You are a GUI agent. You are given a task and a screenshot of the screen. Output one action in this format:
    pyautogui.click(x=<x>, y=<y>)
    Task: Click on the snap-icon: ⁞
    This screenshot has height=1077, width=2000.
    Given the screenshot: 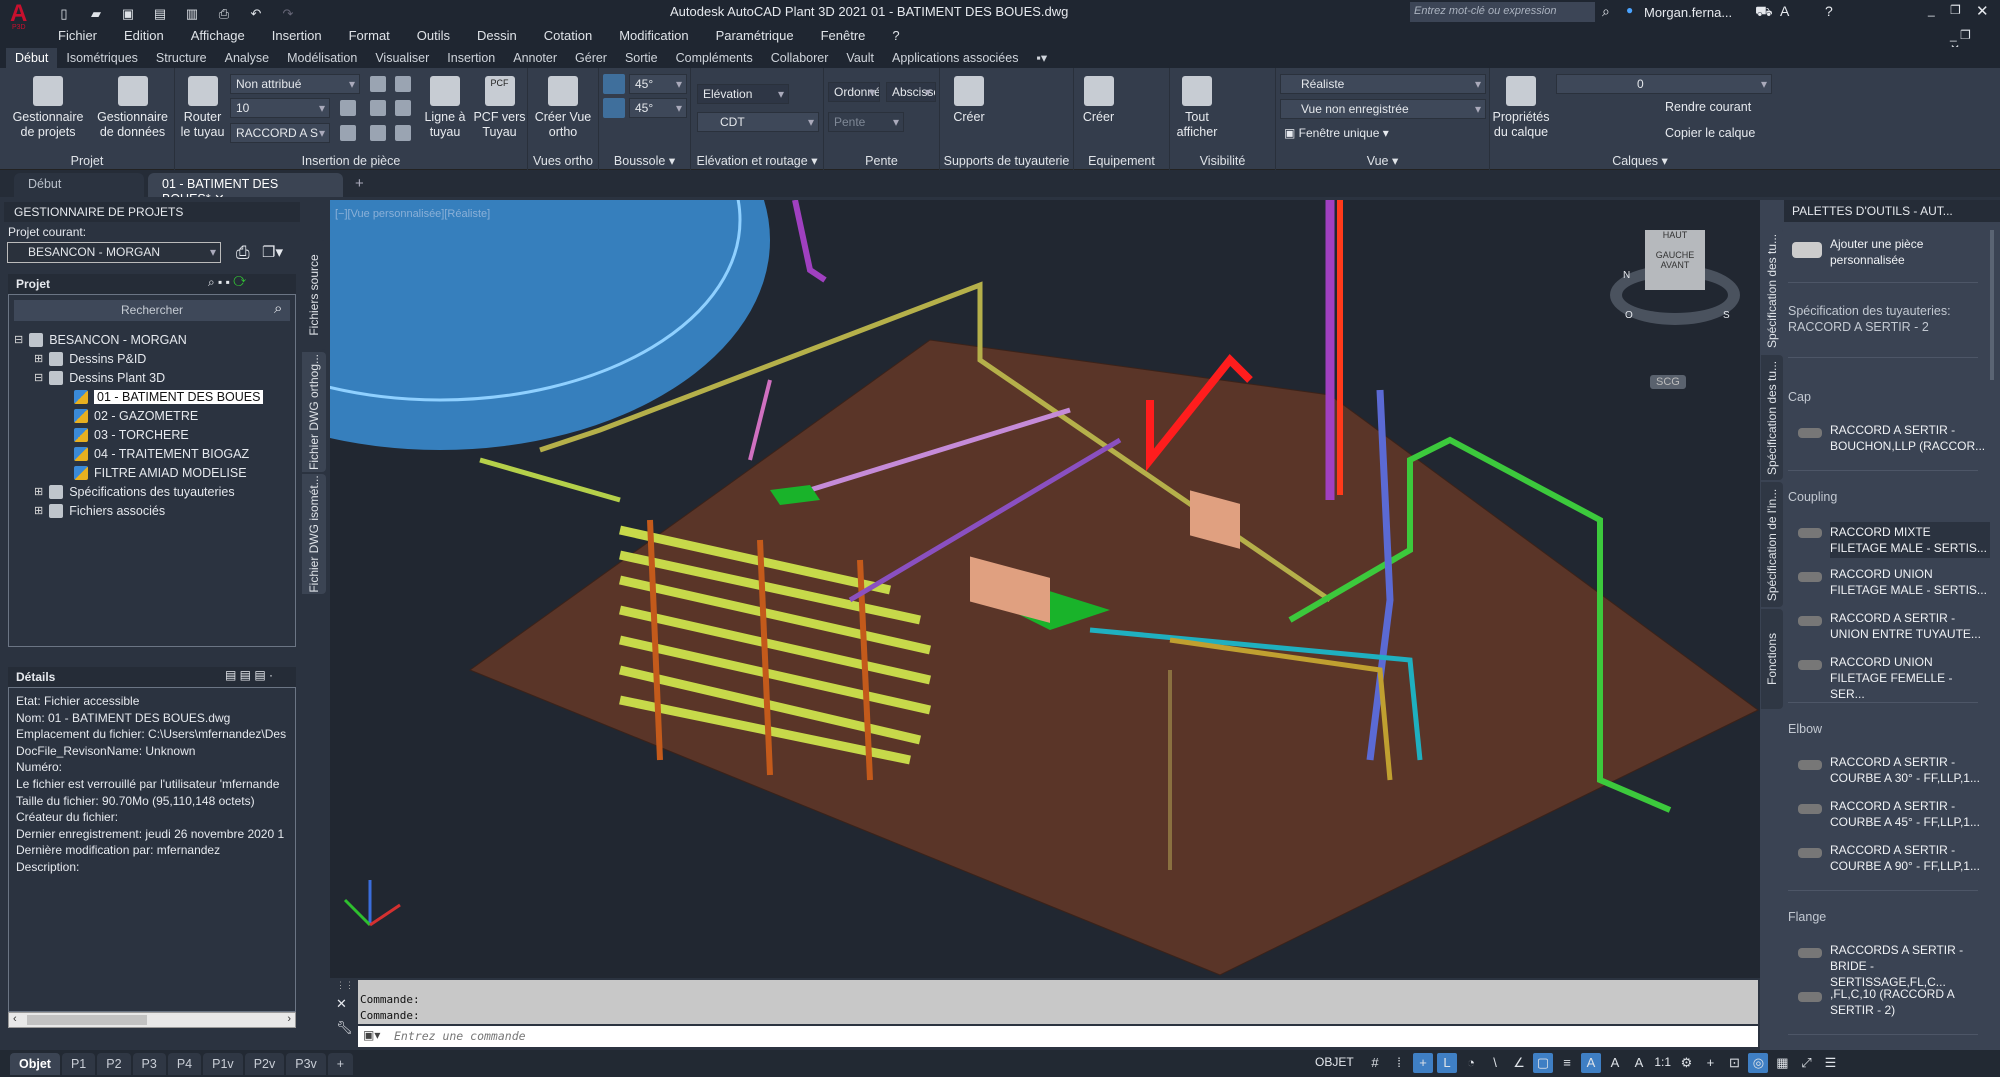 What is the action you would take?
    pyautogui.click(x=1399, y=1063)
    